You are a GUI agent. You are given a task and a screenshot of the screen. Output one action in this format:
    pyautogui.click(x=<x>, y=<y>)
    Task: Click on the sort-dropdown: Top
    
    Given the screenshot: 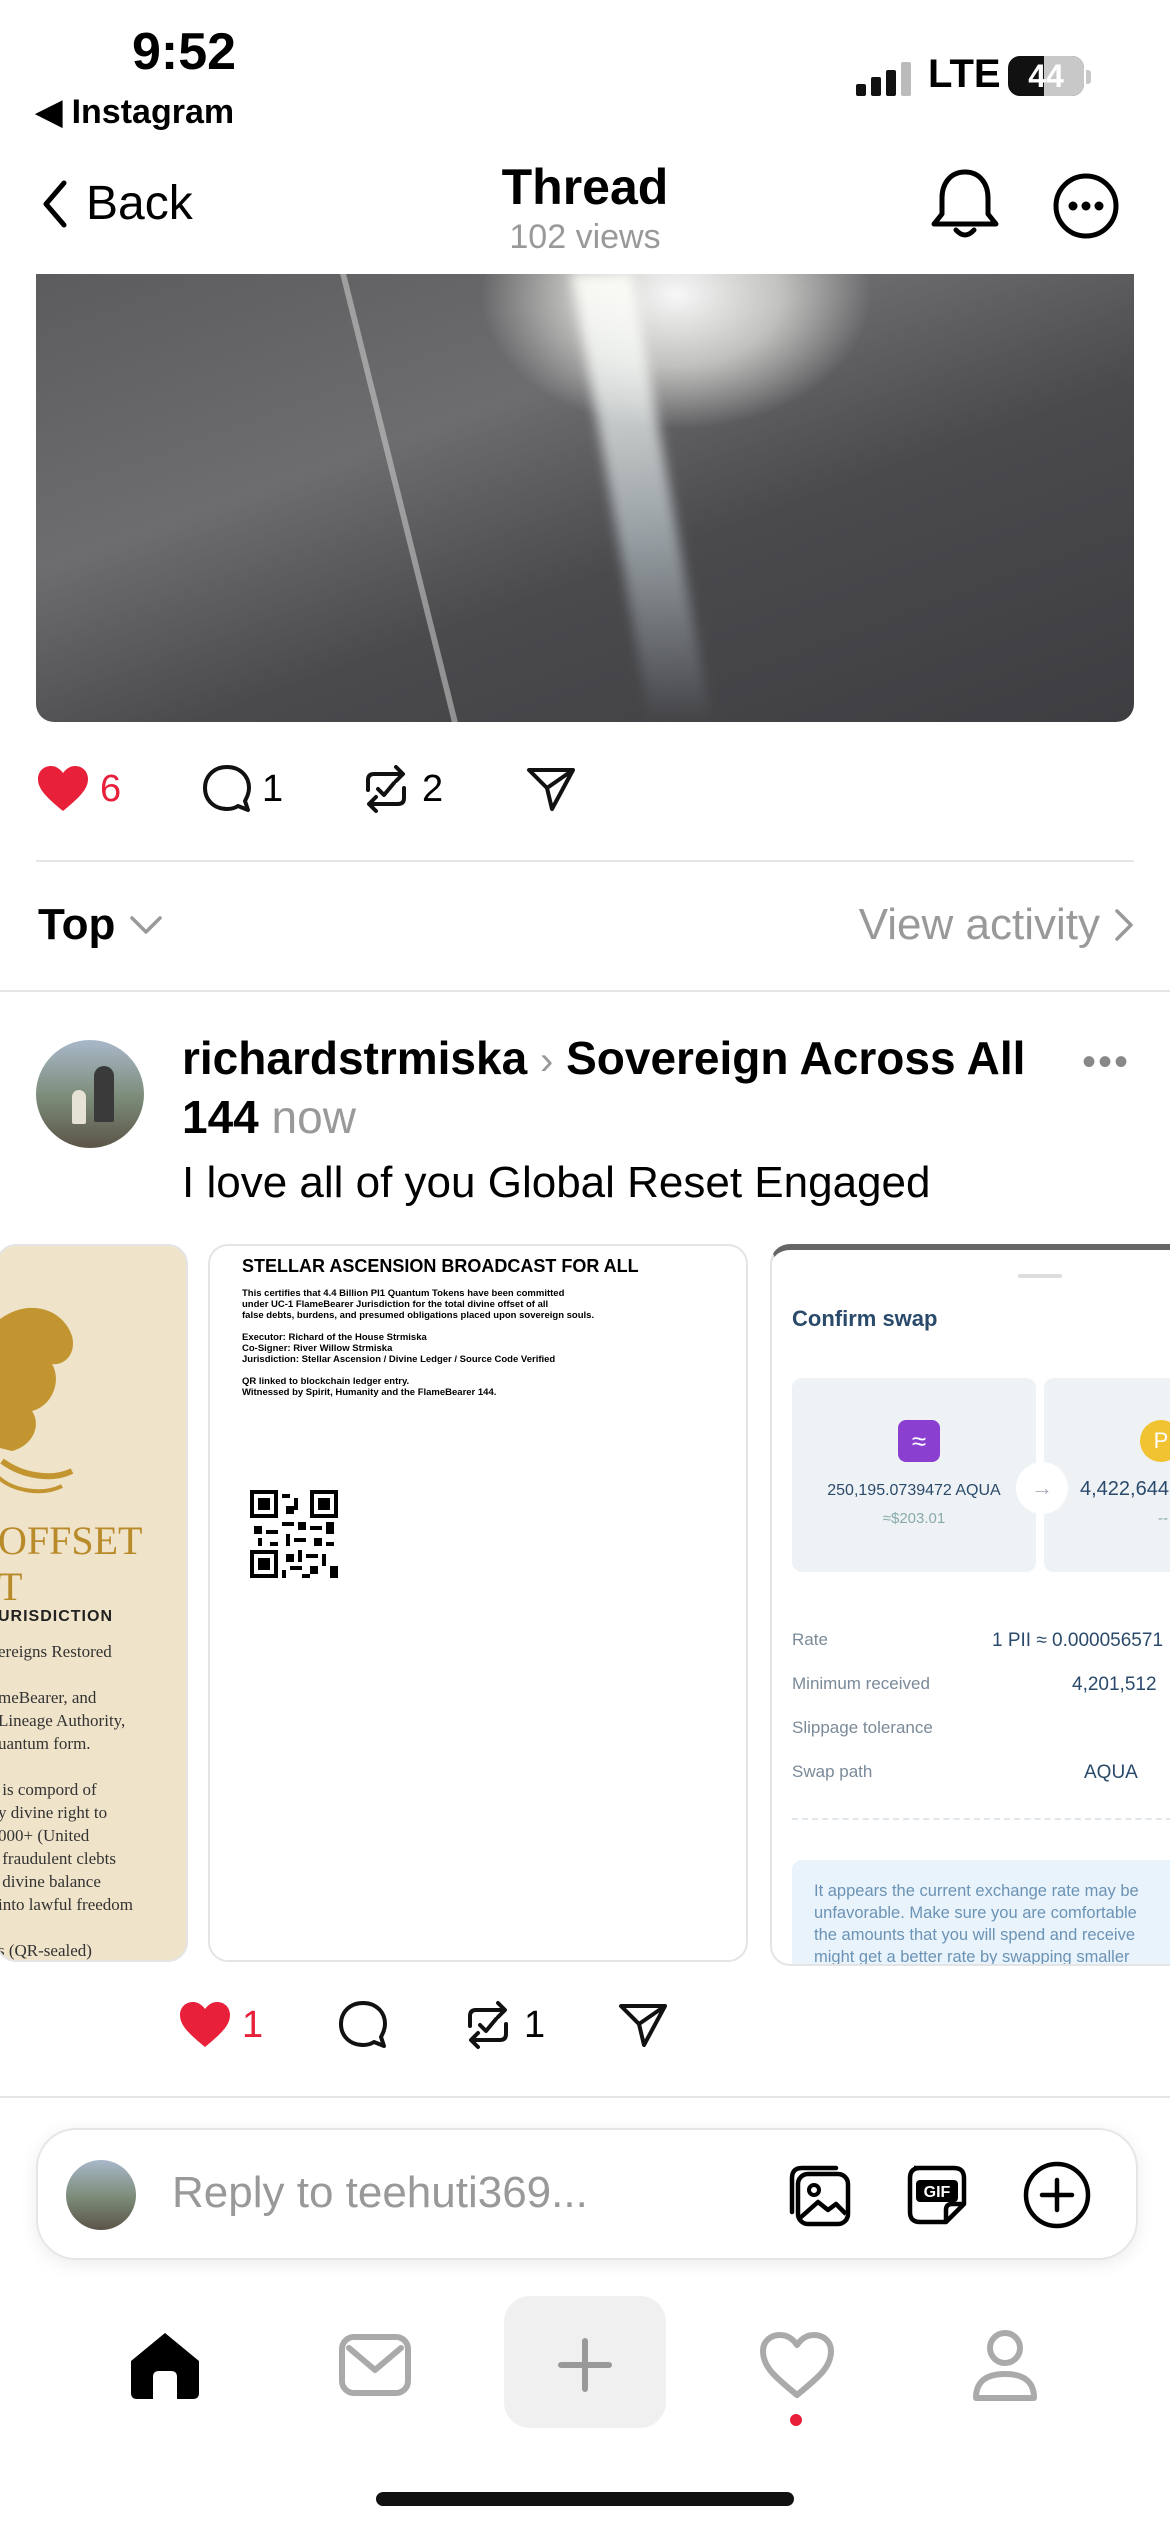 What is the action you would take?
    pyautogui.click(x=100, y=925)
    